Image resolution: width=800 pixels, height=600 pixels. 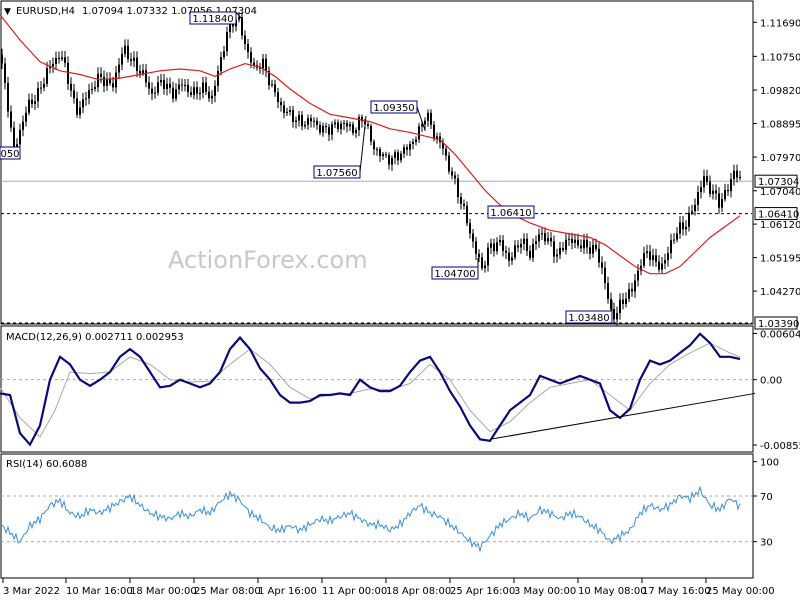 What do you see at coordinates (780, 292) in the screenshot?
I see `price-tick-label: 1.04270` at bounding box center [780, 292].